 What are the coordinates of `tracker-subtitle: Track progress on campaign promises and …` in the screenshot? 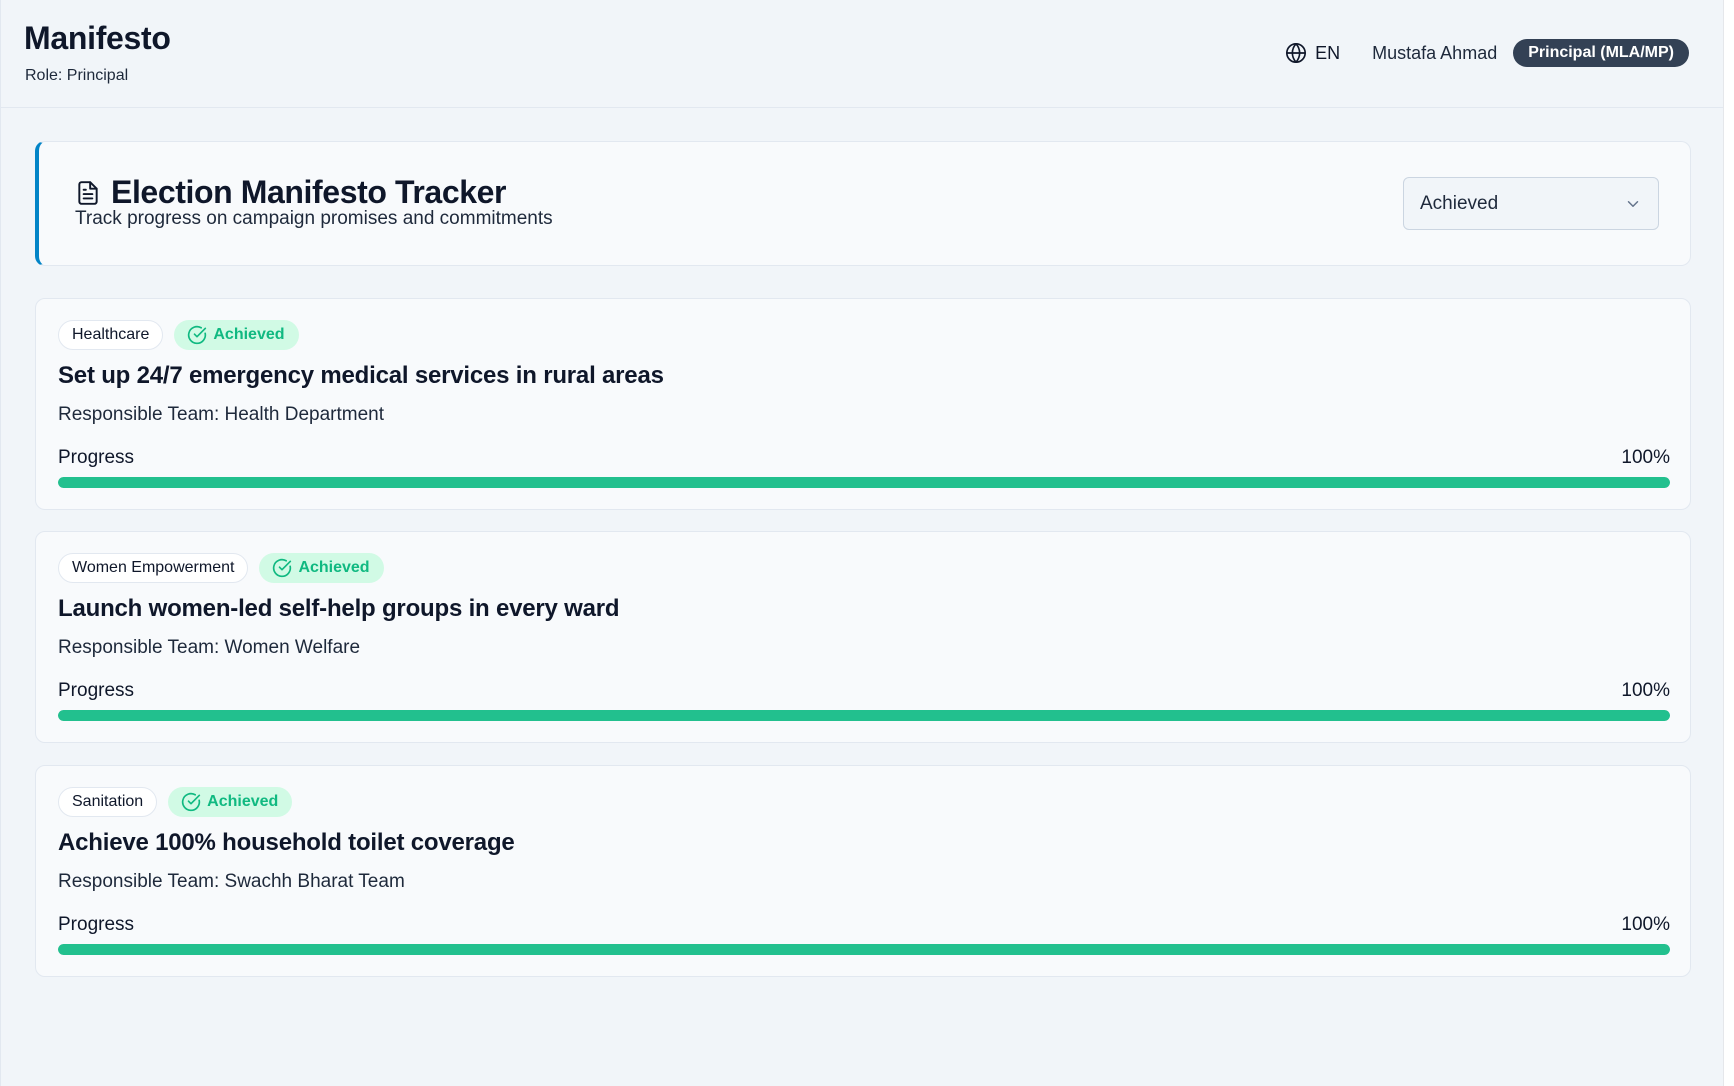 It's located at (314, 218).